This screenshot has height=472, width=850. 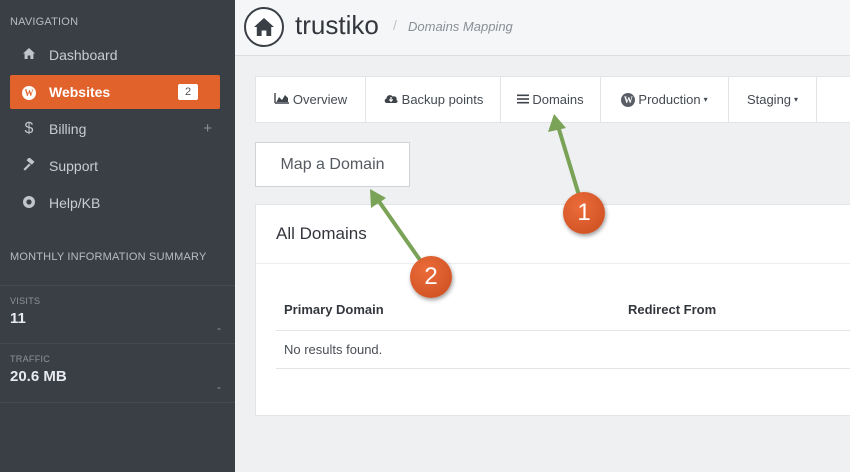 What do you see at coordinates (29, 165) in the screenshot?
I see `gavel-icon` at bounding box center [29, 165].